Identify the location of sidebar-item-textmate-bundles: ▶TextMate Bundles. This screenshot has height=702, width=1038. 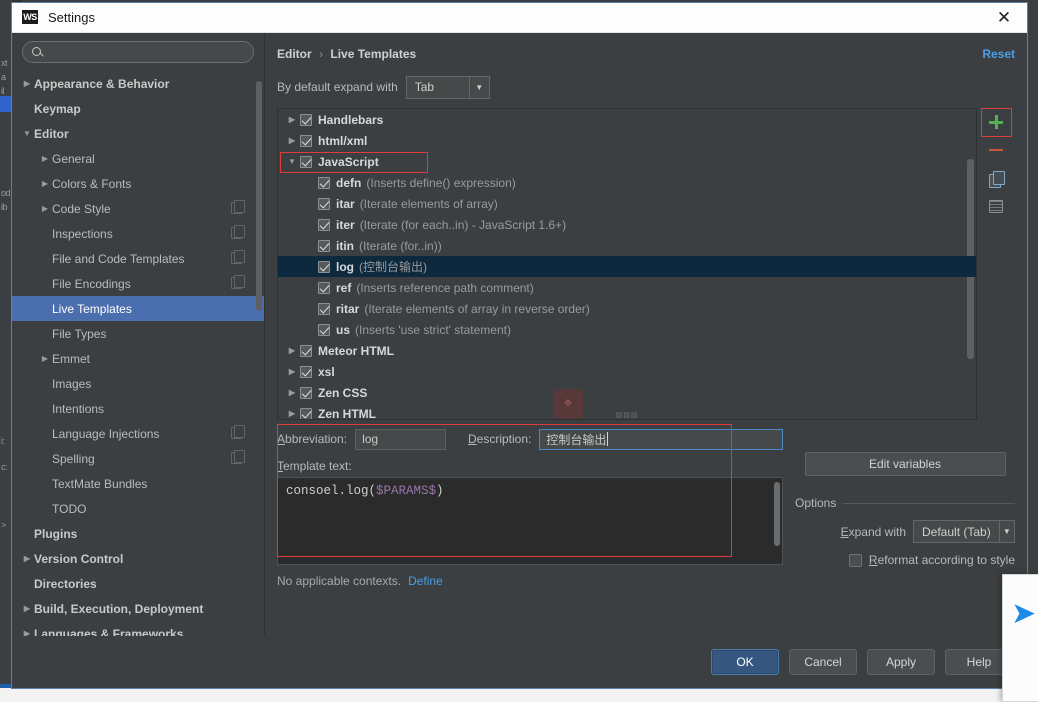
(138, 483).